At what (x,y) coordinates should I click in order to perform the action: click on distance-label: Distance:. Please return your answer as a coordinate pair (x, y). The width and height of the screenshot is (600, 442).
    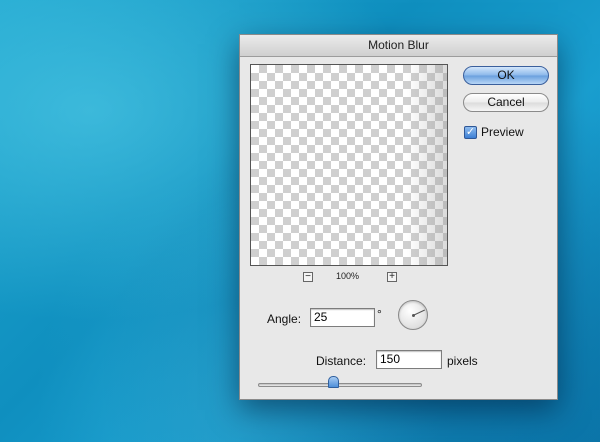
    Looking at the image, I should click on (341, 361).